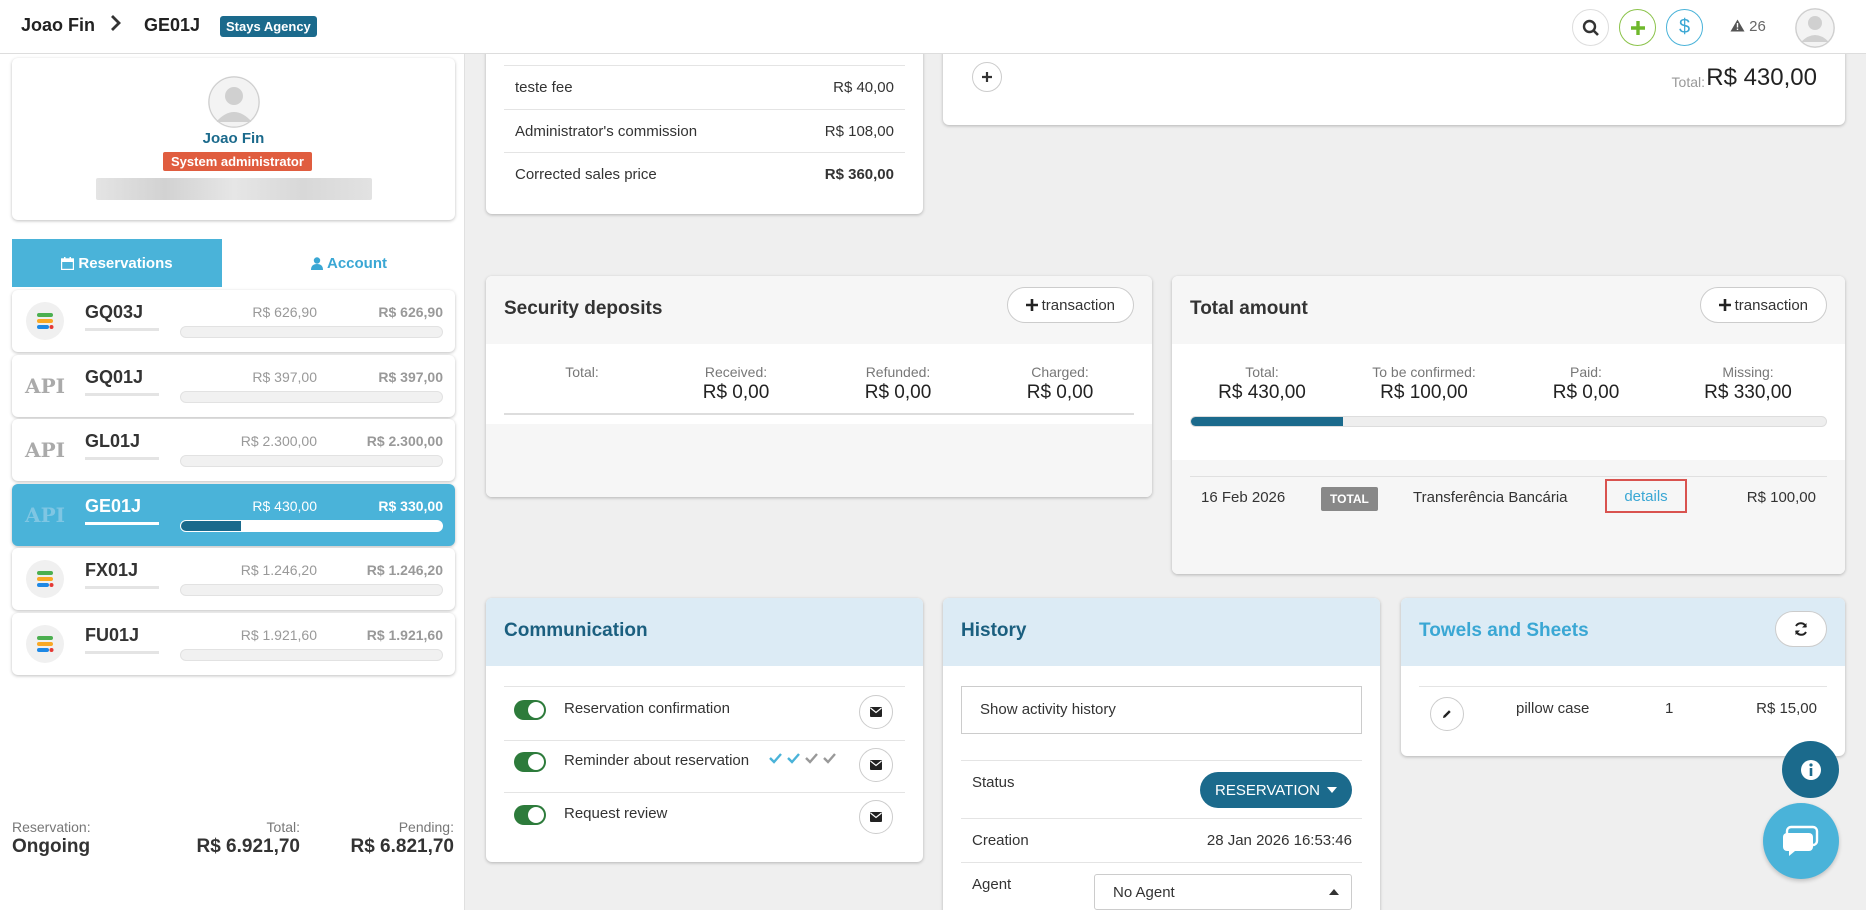  I want to click on reservation-card: GQ03J R$ 626,90 R$ 626,90, so click(233, 321).